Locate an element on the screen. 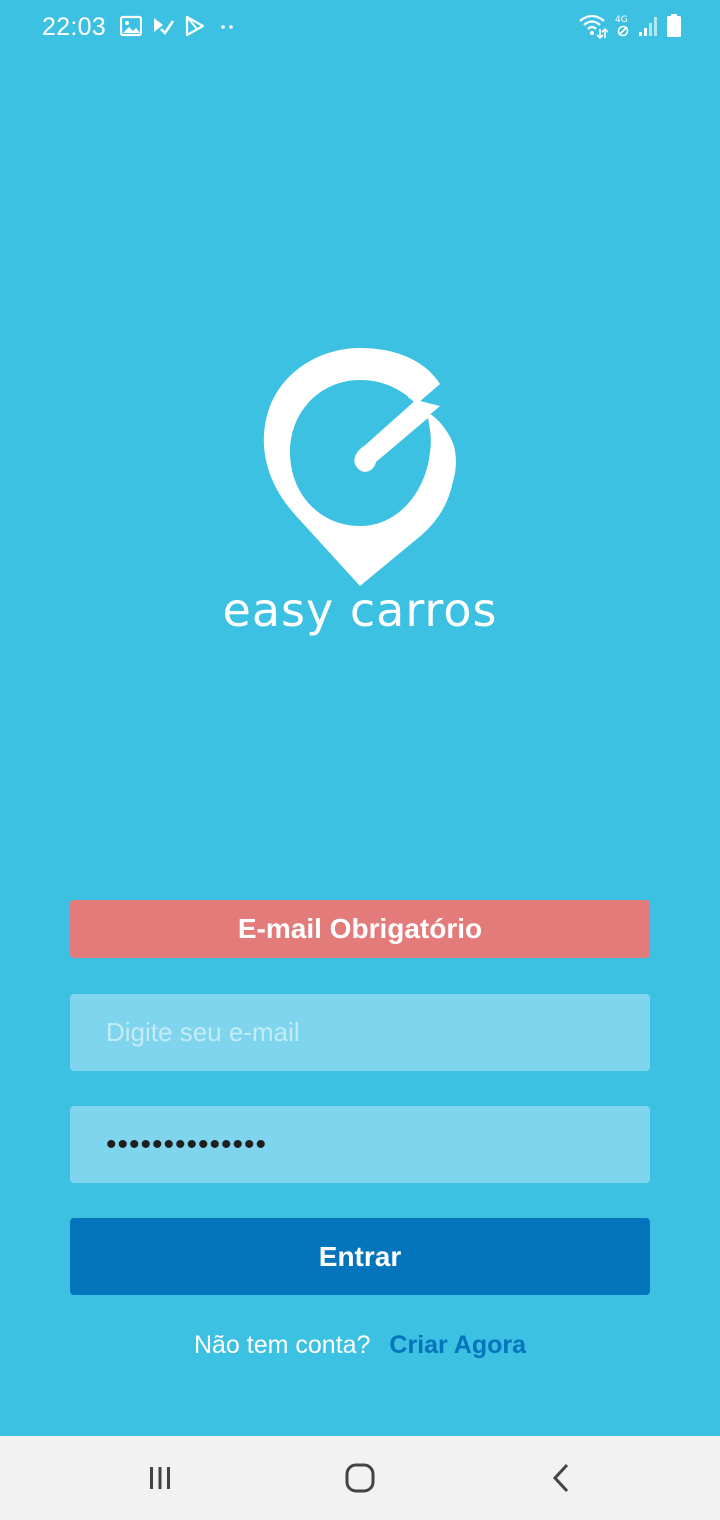 The image size is (720, 1520). home-icon is located at coordinates (360, 1478).